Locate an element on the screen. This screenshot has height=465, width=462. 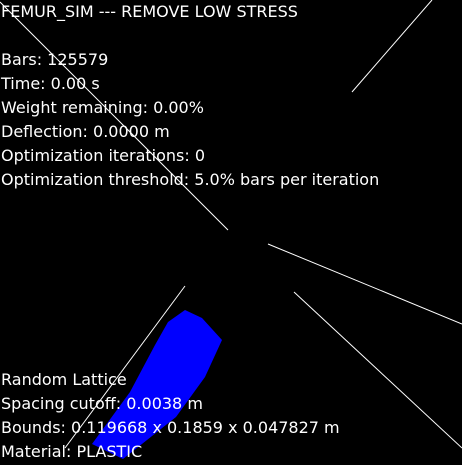
material: Material: PLASTIC is located at coordinates (72, 451).